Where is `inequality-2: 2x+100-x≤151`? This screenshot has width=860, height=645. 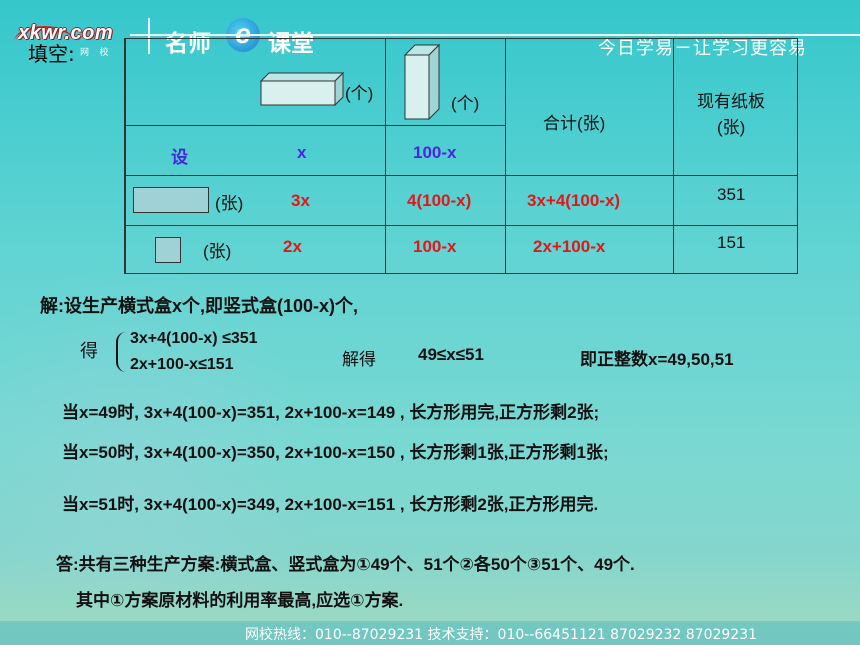
inequality-2: 2x+100-x≤151 is located at coordinates (182, 364).